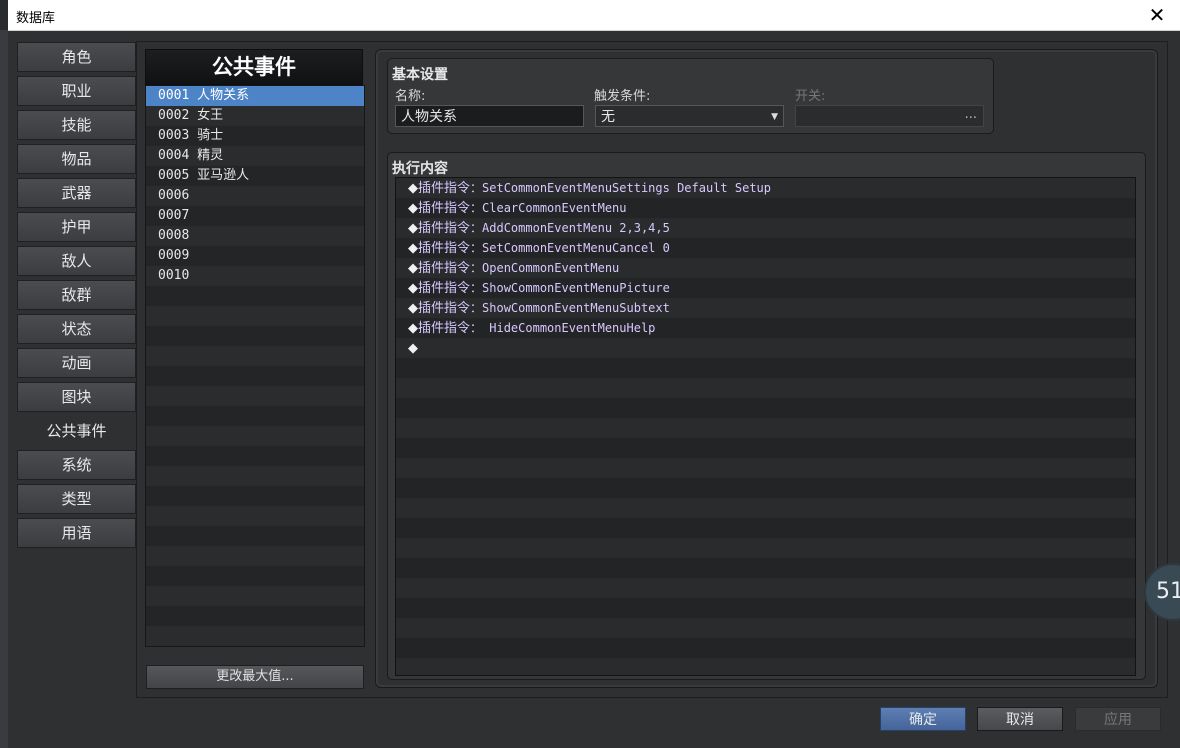 The height and width of the screenshot is (748, 1180). I want to click on window-title: 数据库, so click(36, 18).